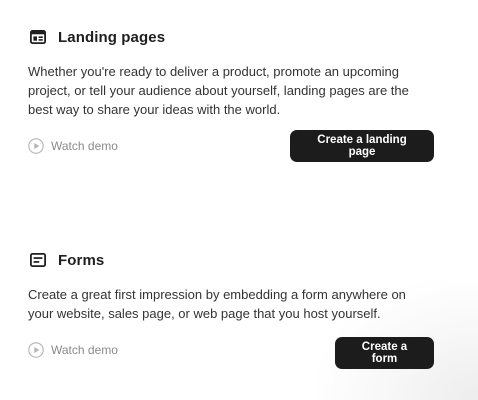 Image resolution: width=478 pixels, height=400 pixels. What do you see at coordinates (384, 352) in the screenshot?
I see `create-form-button: Create a form` at bounding box center [384, 352].